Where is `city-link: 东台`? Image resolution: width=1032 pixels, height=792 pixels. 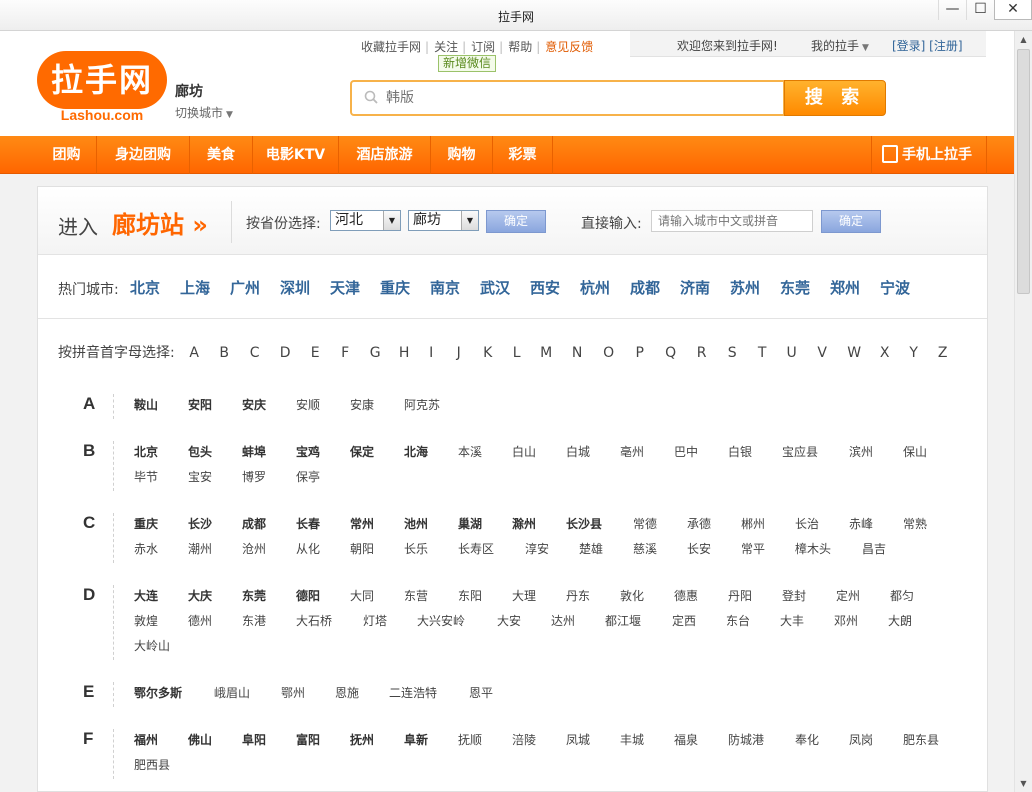 city-link: 东台 is located at coordinates (753, 620).